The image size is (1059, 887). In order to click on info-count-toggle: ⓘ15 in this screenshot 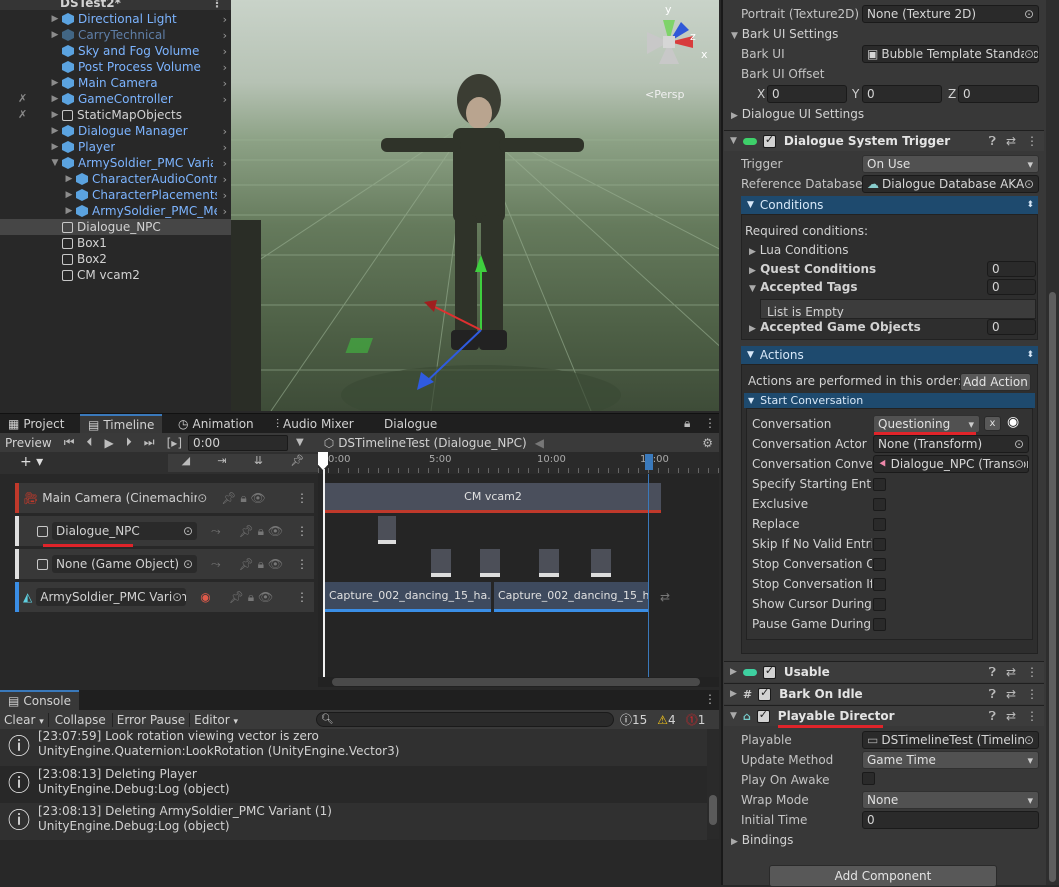, I will do `click(633, 719)`.